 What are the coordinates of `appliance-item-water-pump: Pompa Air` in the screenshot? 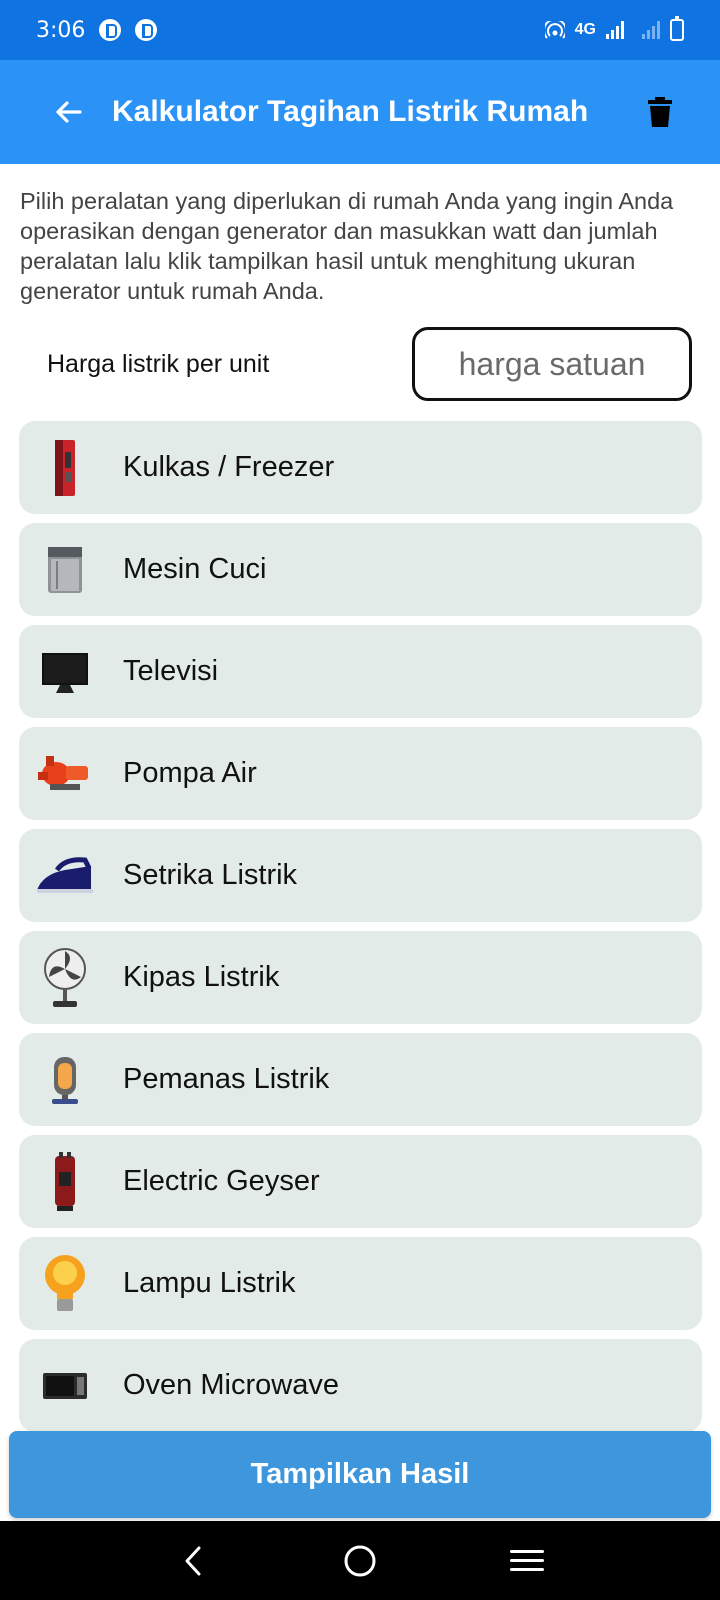 It's located at (360, 773).